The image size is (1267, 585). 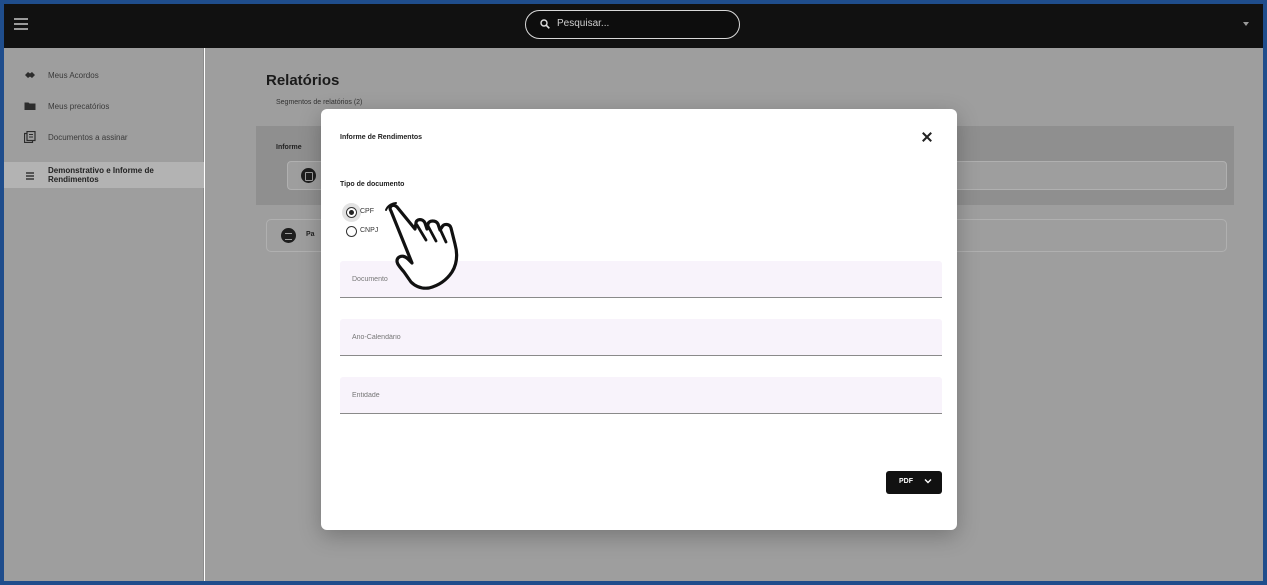 What do you see at coordinates (30, 75) in the screenshot?
I see `handshake-icon` at bounding box center [30, 75].